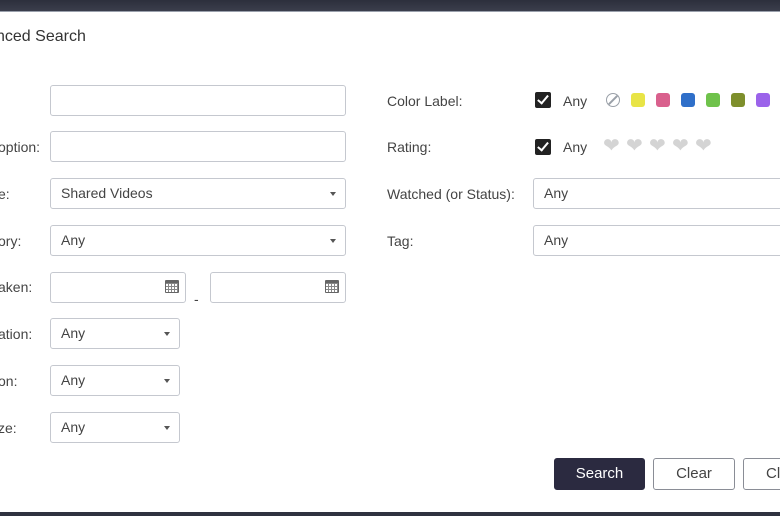 This screenshot has height=516, width=780. Describe the element at coordinates (73, 333) in the screenshot. I see `duration-value: Any` at that location.